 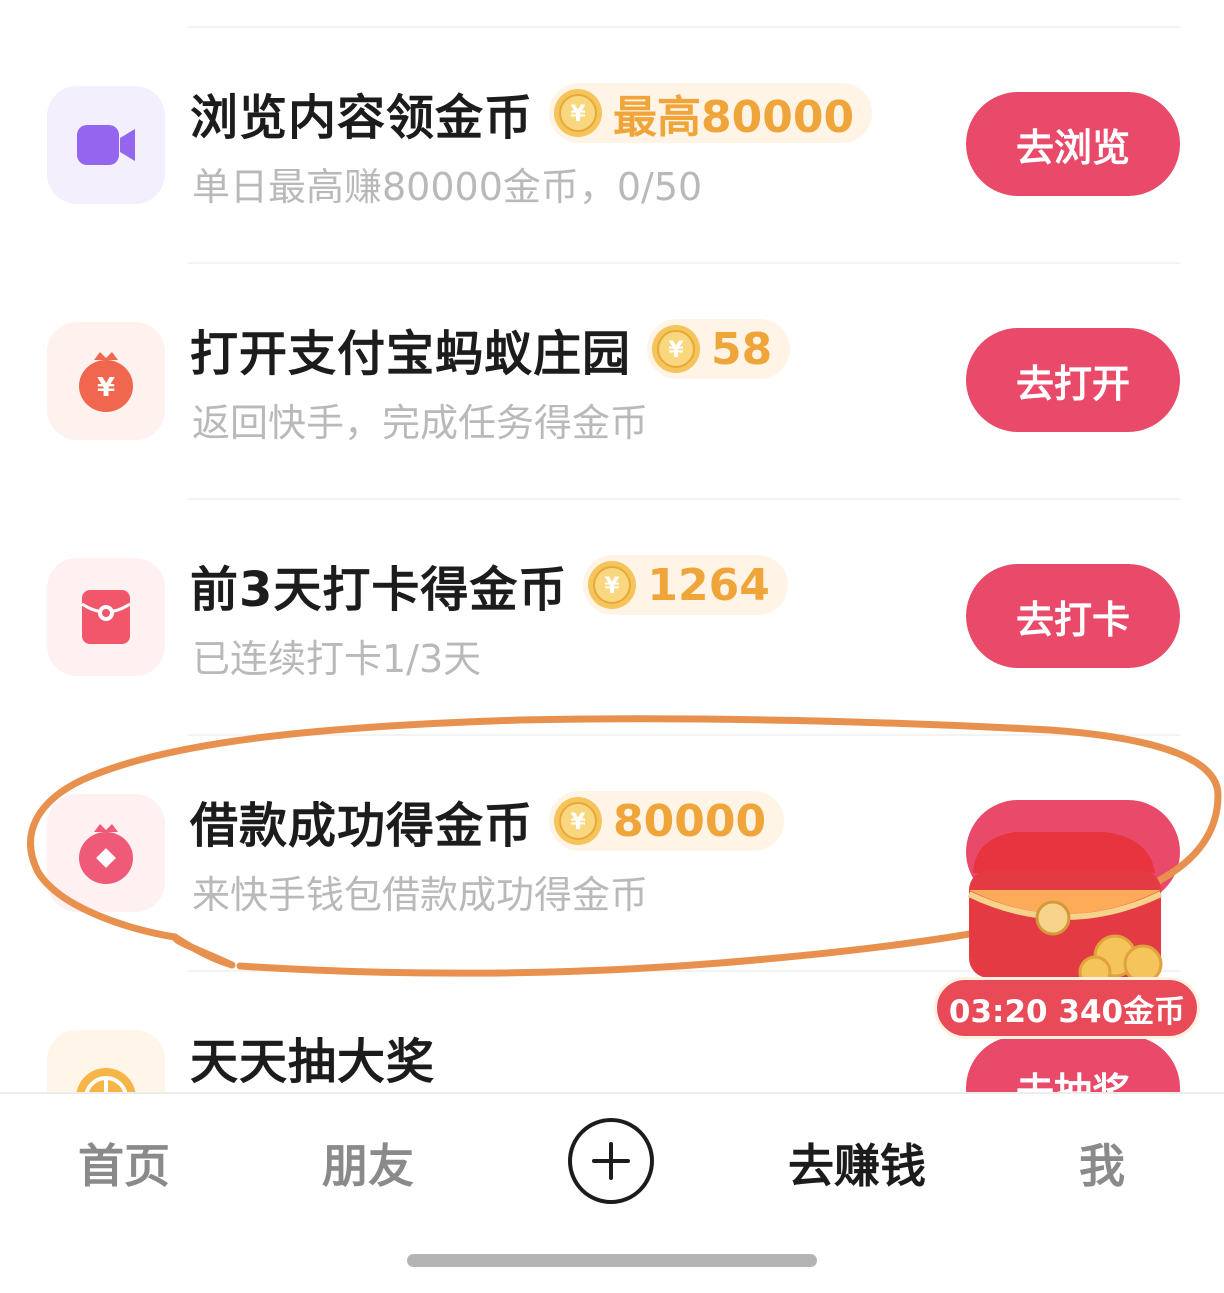 I want to click on wallet-bag-icon, so click(x=106, y=853).